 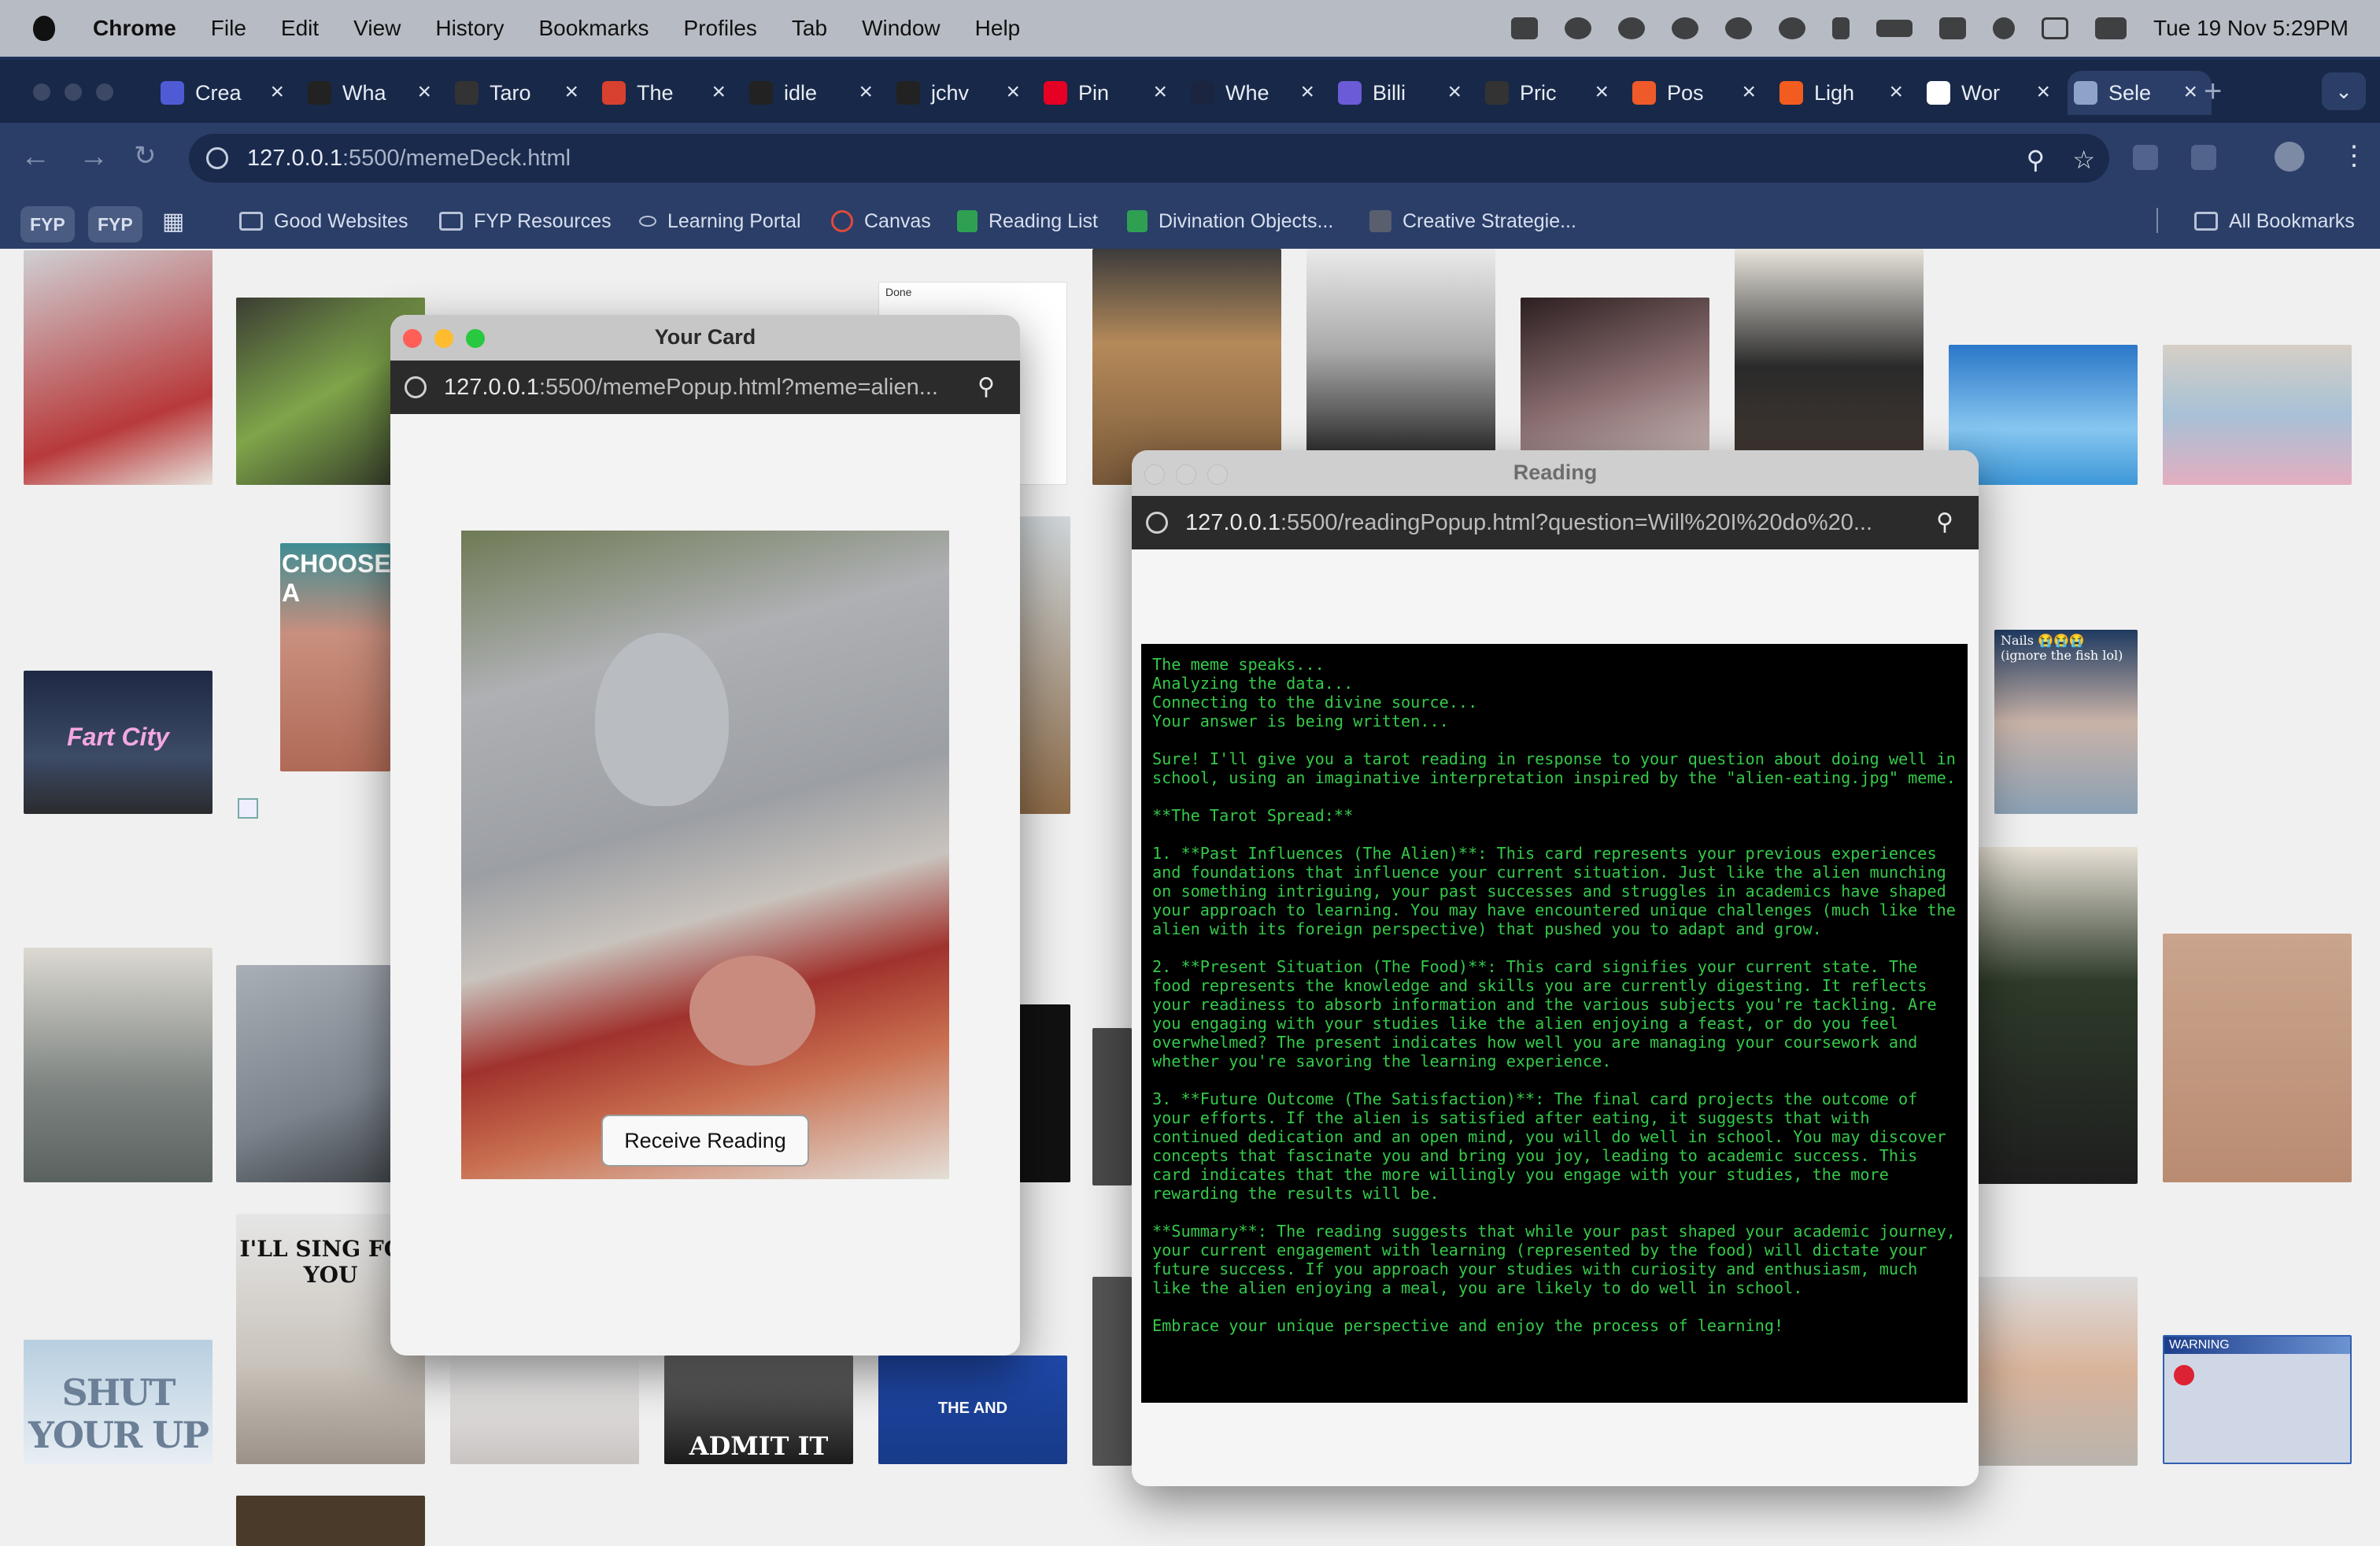 I want to click on browser-tab: Pin ×, so click(x=1109, y=93).